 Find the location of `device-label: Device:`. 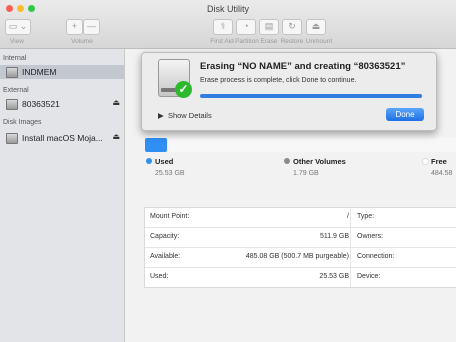

device-label: Device: is located at coordinates (369, 276).